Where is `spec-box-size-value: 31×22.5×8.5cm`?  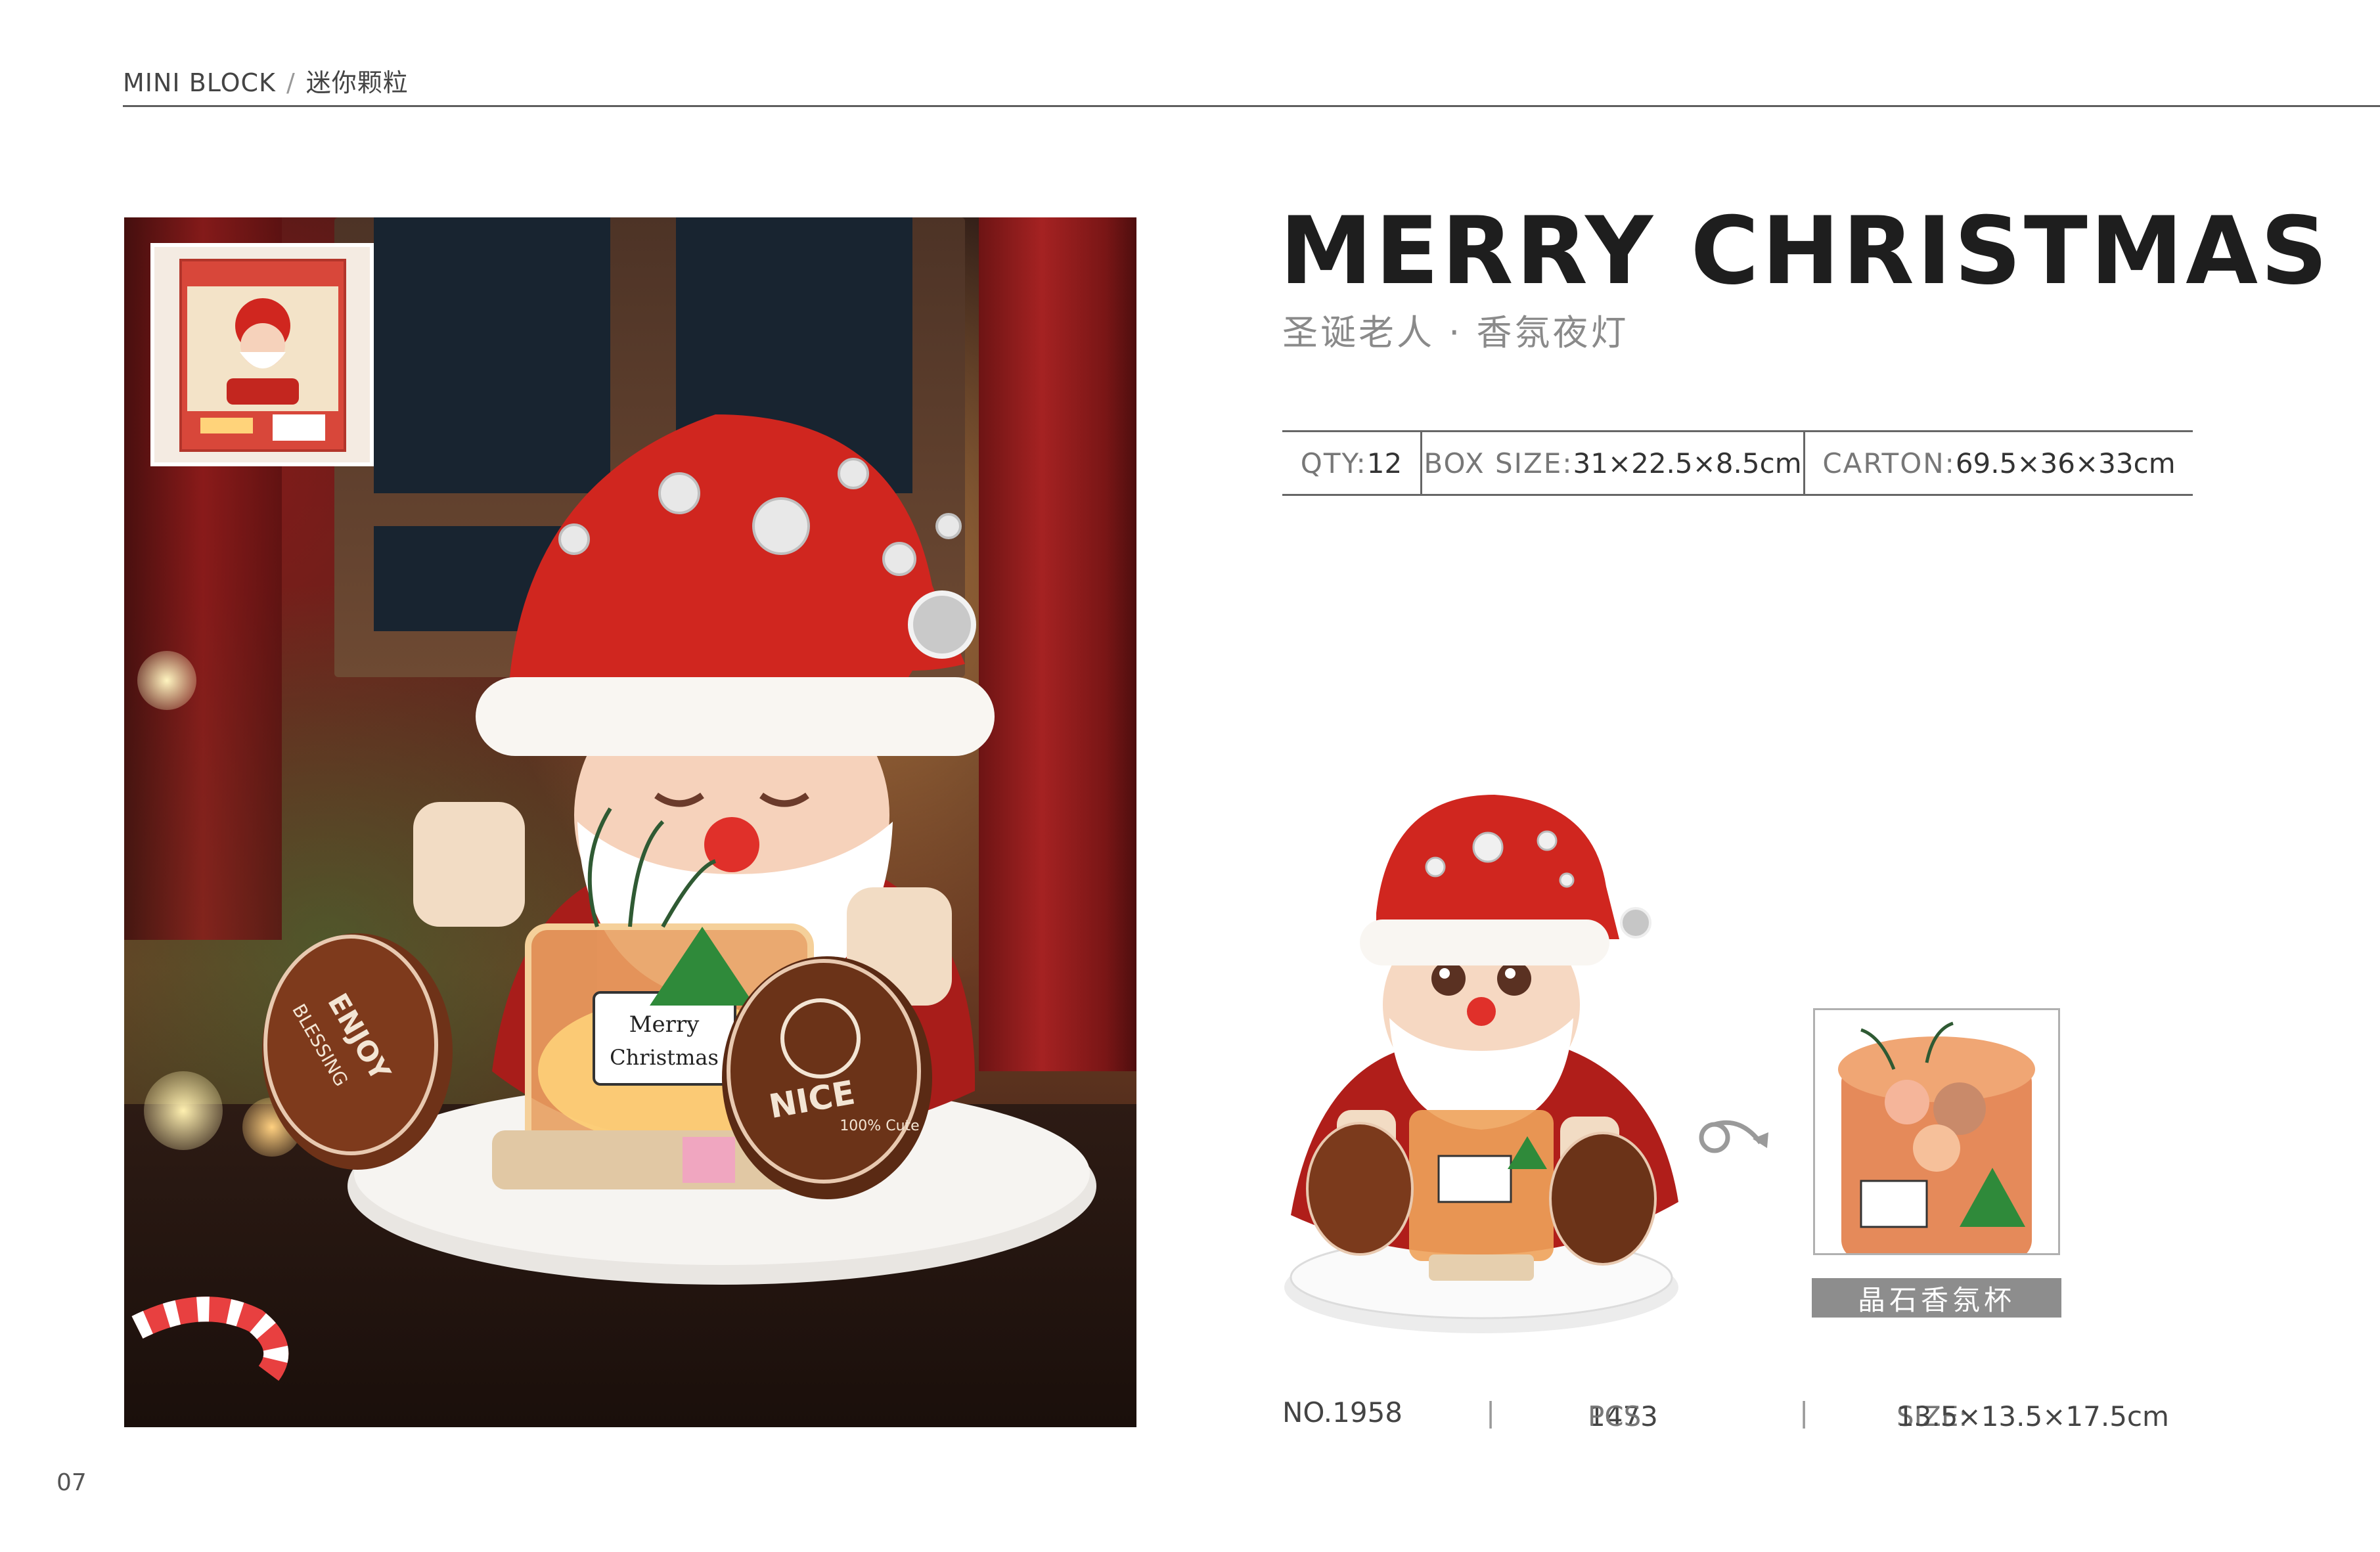
spec-box-size-value: 31×22.5×8.5cm is located at coordinates (1687, 463).